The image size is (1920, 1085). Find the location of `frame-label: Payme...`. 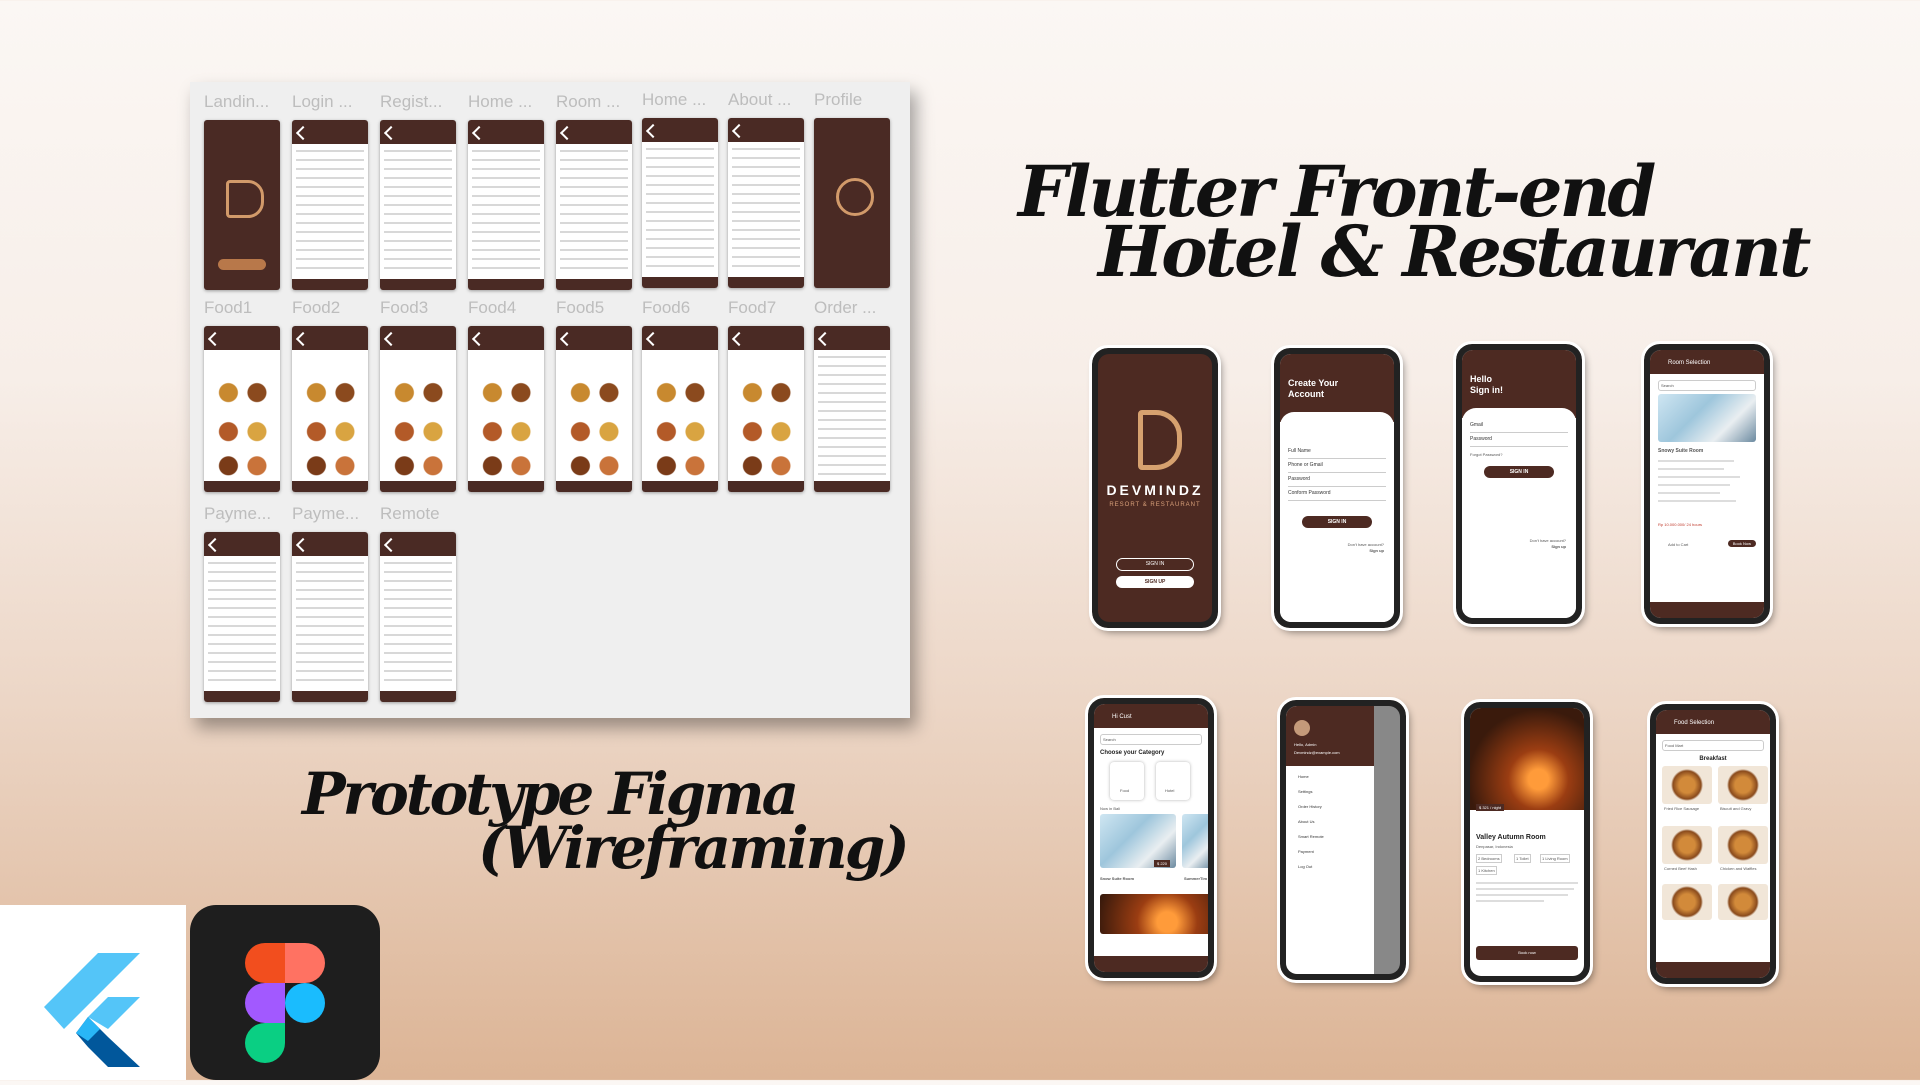

frame-label: Payme... is located at coordinates (326, 513).